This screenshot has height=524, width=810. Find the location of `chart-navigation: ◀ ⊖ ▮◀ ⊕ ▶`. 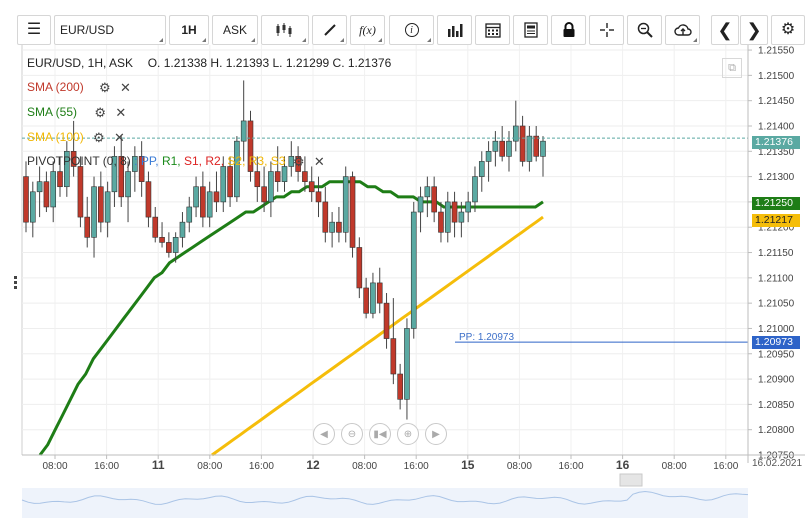

chart-navigation: ◀ ⊖ ▮◀ ⊕ ▶ is located at coordinates (380, 435).